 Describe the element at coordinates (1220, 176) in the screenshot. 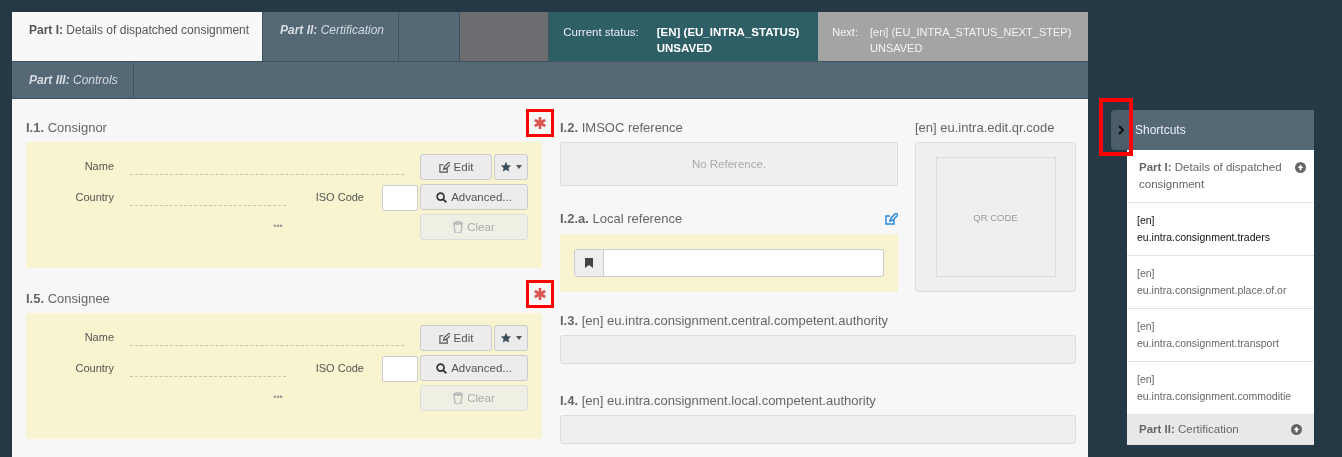

I see `shortcut-section: Part I: Details of dispatched consignment` at that location.